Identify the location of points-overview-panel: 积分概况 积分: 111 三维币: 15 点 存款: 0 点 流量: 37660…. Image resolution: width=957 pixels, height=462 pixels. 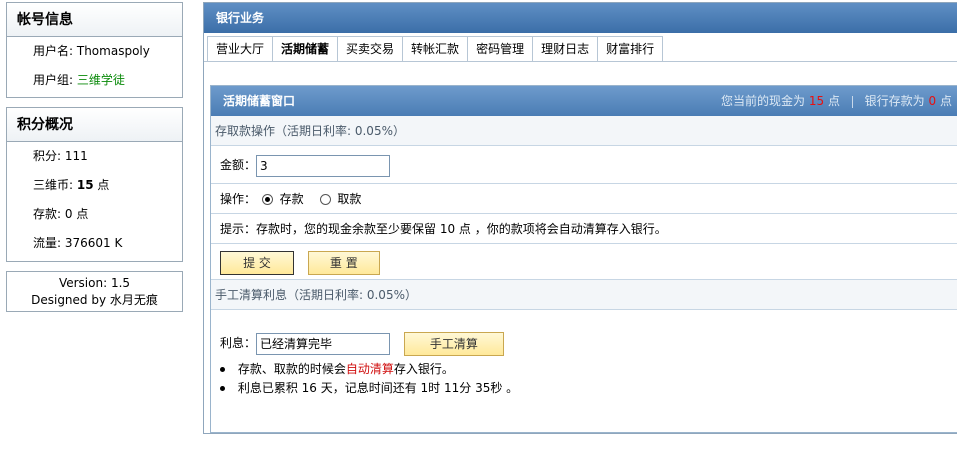
(94, 184).